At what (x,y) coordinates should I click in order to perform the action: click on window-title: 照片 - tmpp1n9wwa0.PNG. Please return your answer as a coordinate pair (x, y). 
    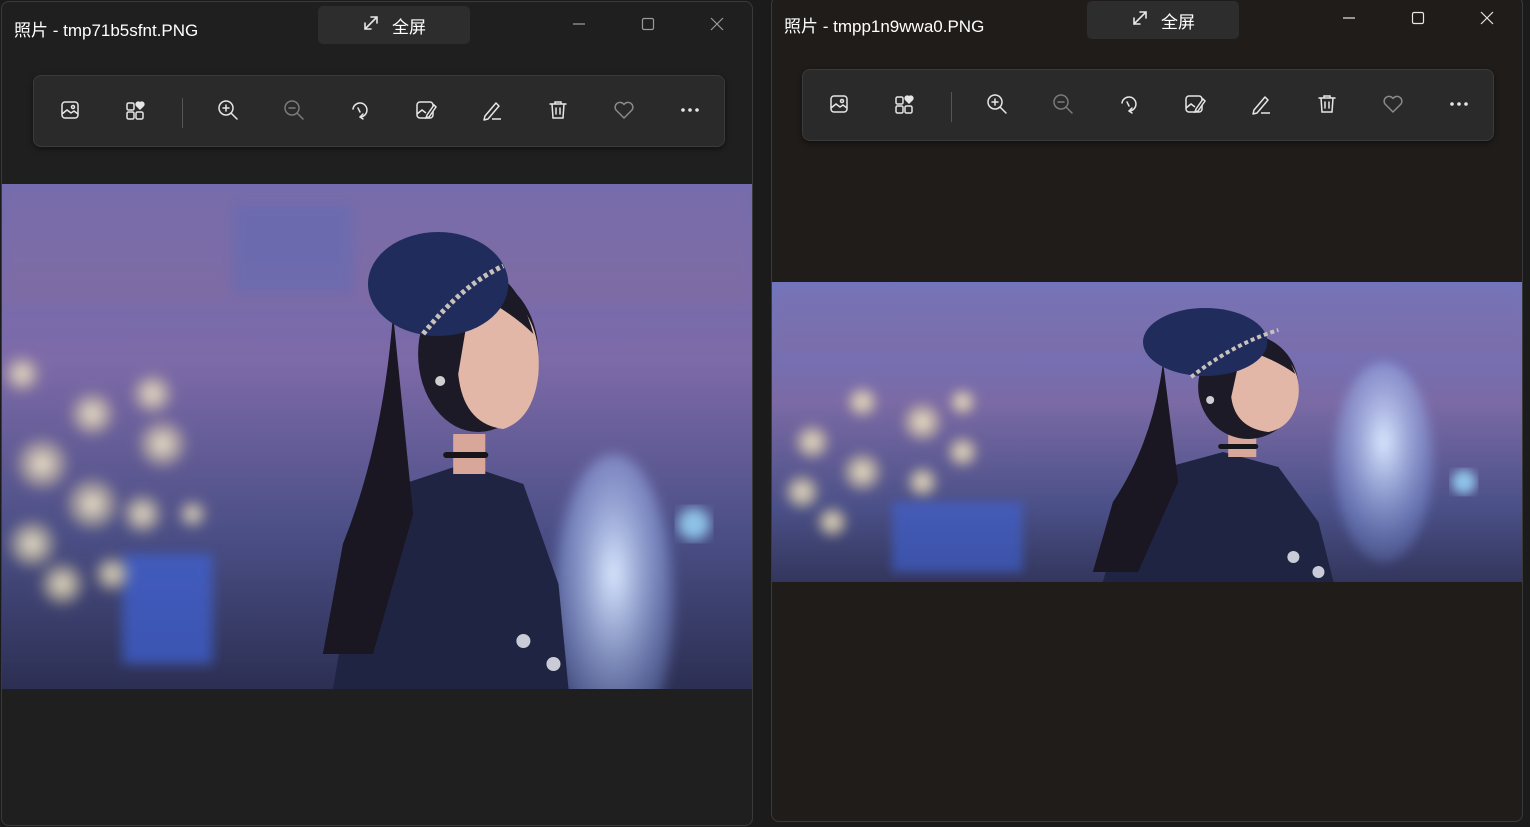
    Looking at the image, I should click on (884, 26).